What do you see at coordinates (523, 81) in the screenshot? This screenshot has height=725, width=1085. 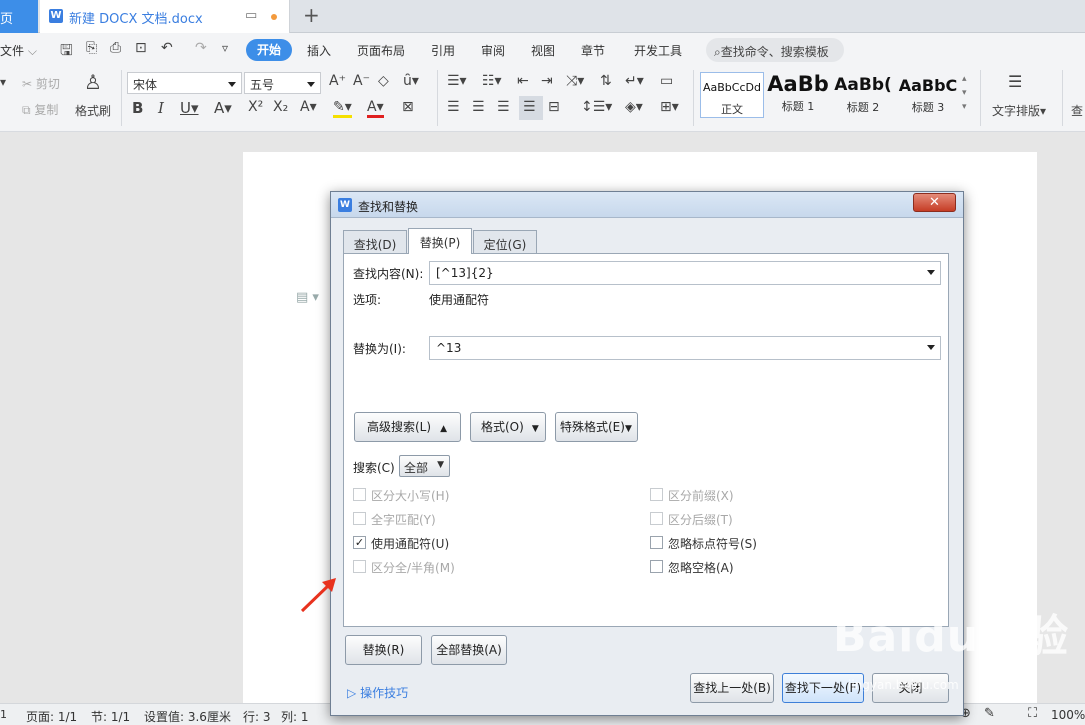 I see `decrease-indent-icon: ⇤` at bounding box center [523, 81].